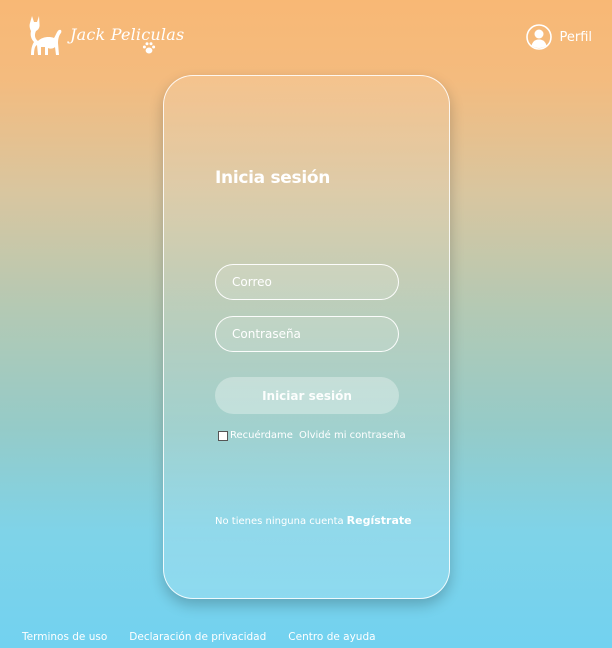 This screenshot has width=612, height=648. What do you see at coordinates (279, 521) in the screenshot?
I see `signup-prompt: No tienes ninguna cuenta` at bounding box center [279, 521].